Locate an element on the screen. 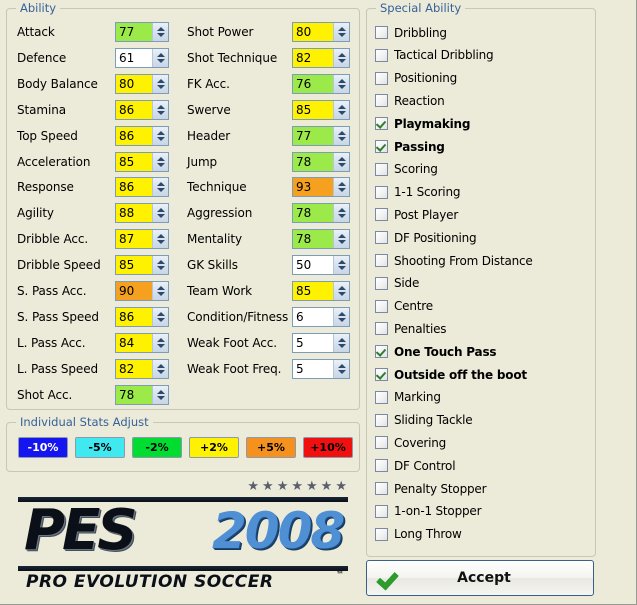  stat-spinner: 88 is located at coordinates (142, 213).